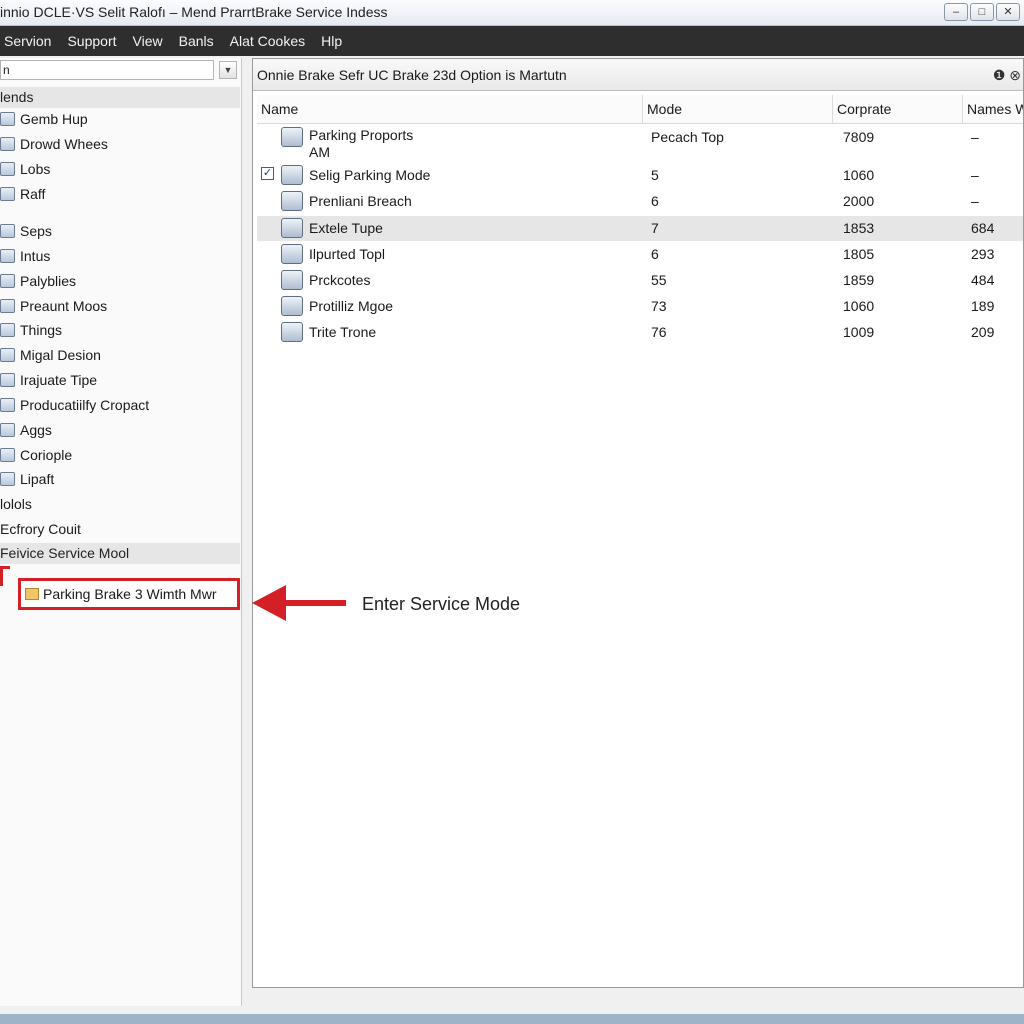  I want to click on menu-servion: Servion, so click(29, 41).